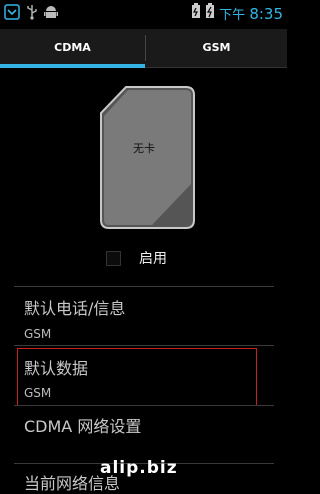 This screenshot has width=320, height=494. I want to click on time-value: 8:35, so click(266, 13).